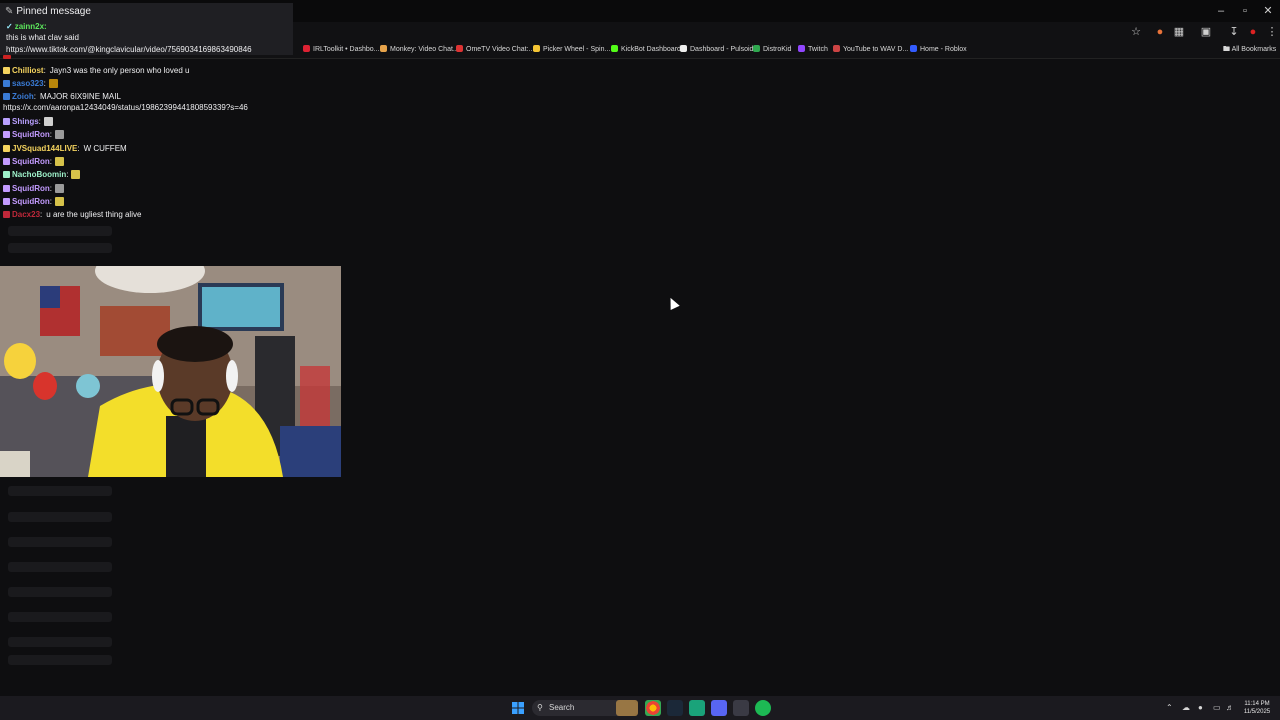 The image size is (1280, 720). What do you see at coordinates (1272, 32) in the screenshot?
I see `menu-icon: ⋮` at bounding box center [1272, 32].